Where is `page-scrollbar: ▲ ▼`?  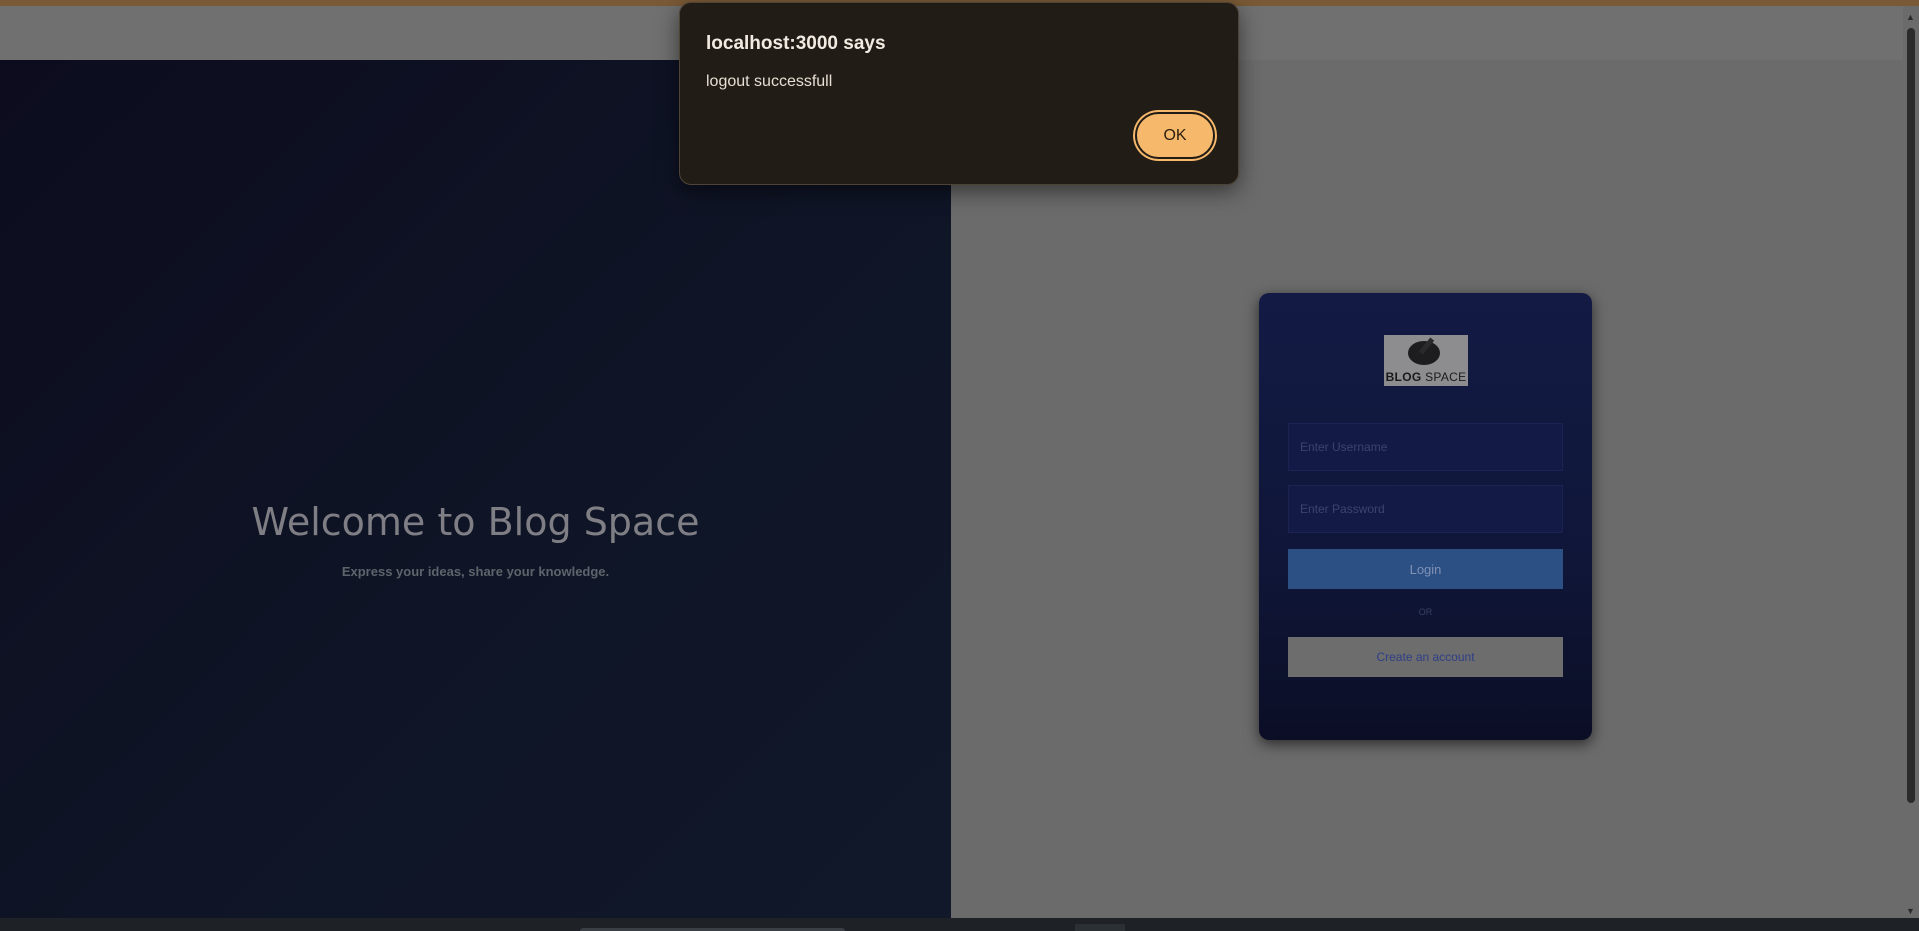
page-scrollbar: ▲ ▼ is located at coordinates (1911, 462).